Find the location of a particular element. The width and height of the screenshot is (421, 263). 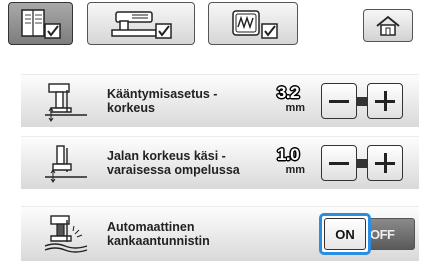

home-icon is located at coordinates (388, 25).